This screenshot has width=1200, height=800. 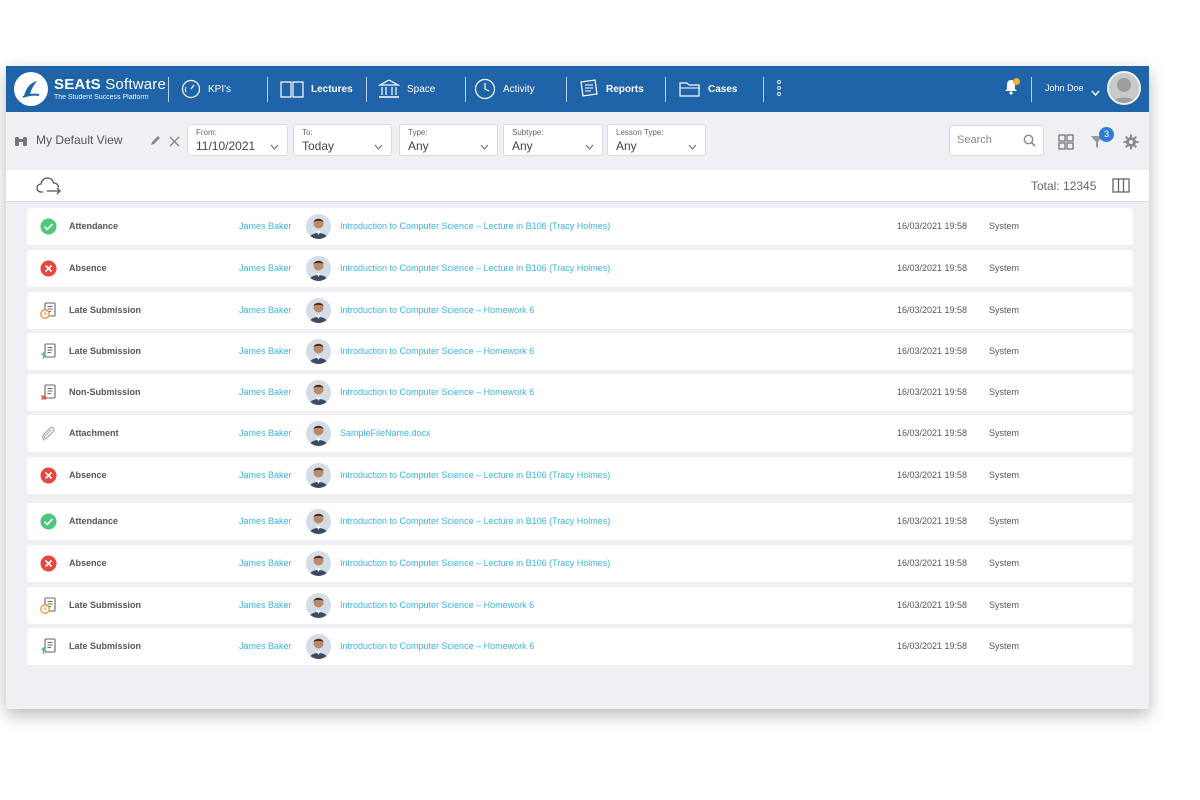 I want to click on columns-icon, so click(x=1121, y=188).